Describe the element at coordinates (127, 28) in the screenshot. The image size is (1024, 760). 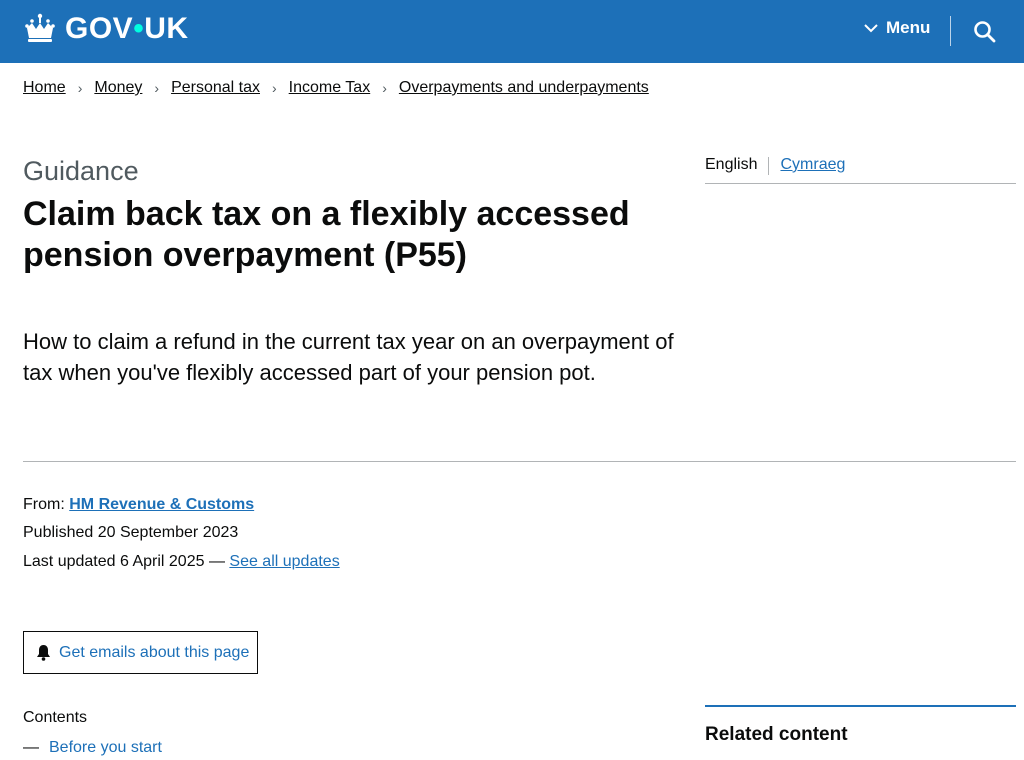
I see `logo-wordmark: GOV•UK` at that location.